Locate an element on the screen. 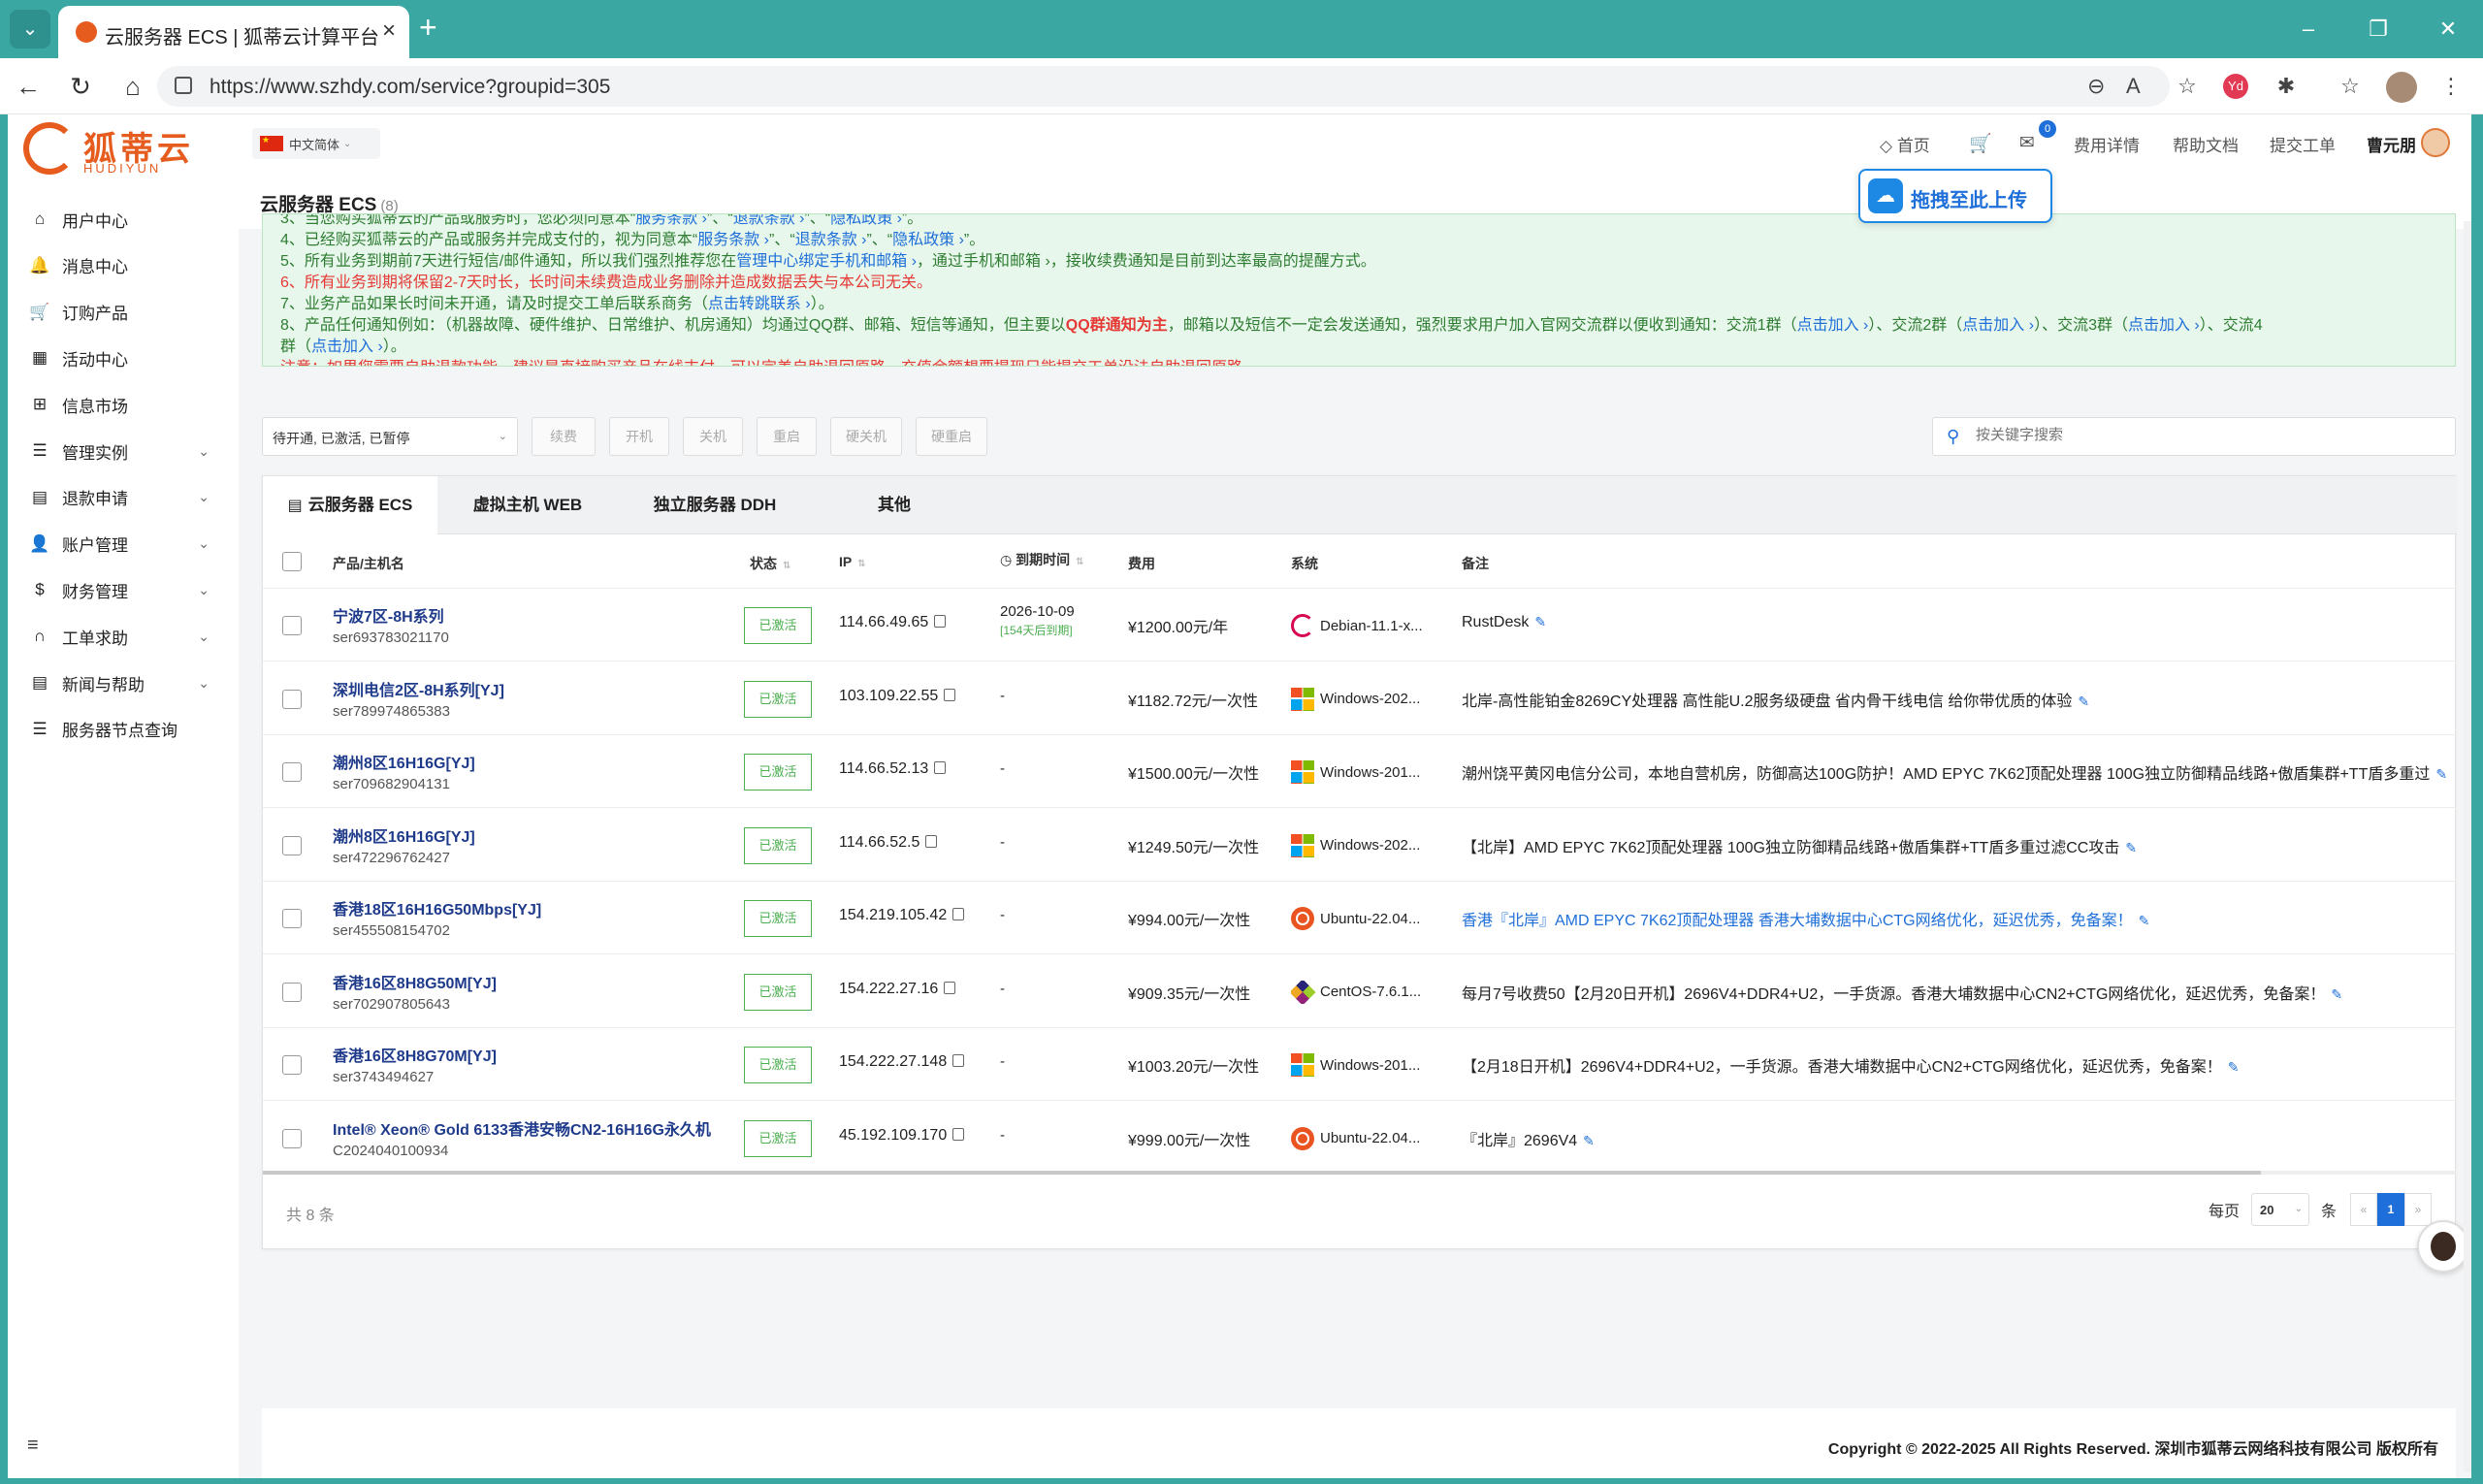 This screenshot has width=2483, height=1484. power-on-button: 开机 is located at coordinates (639, 436).